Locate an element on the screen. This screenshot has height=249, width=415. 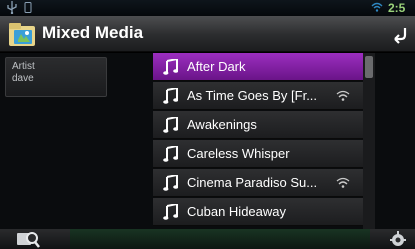
track-row: Awakenings is located at coordinates (258, 125).